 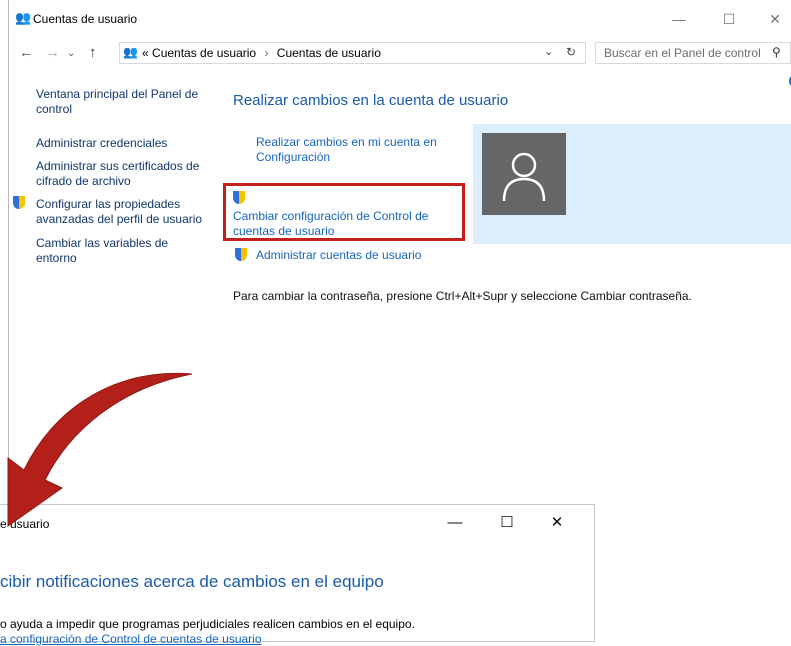 I want to click on search-icon: ⚲, so click(x=776, y=52).